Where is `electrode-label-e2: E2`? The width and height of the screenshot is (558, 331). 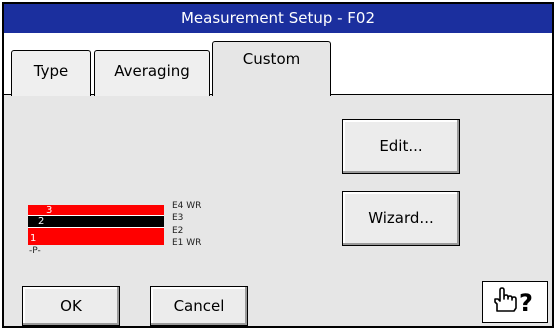 electrode-label-e2: E2 is located at coordinates (178, 231).